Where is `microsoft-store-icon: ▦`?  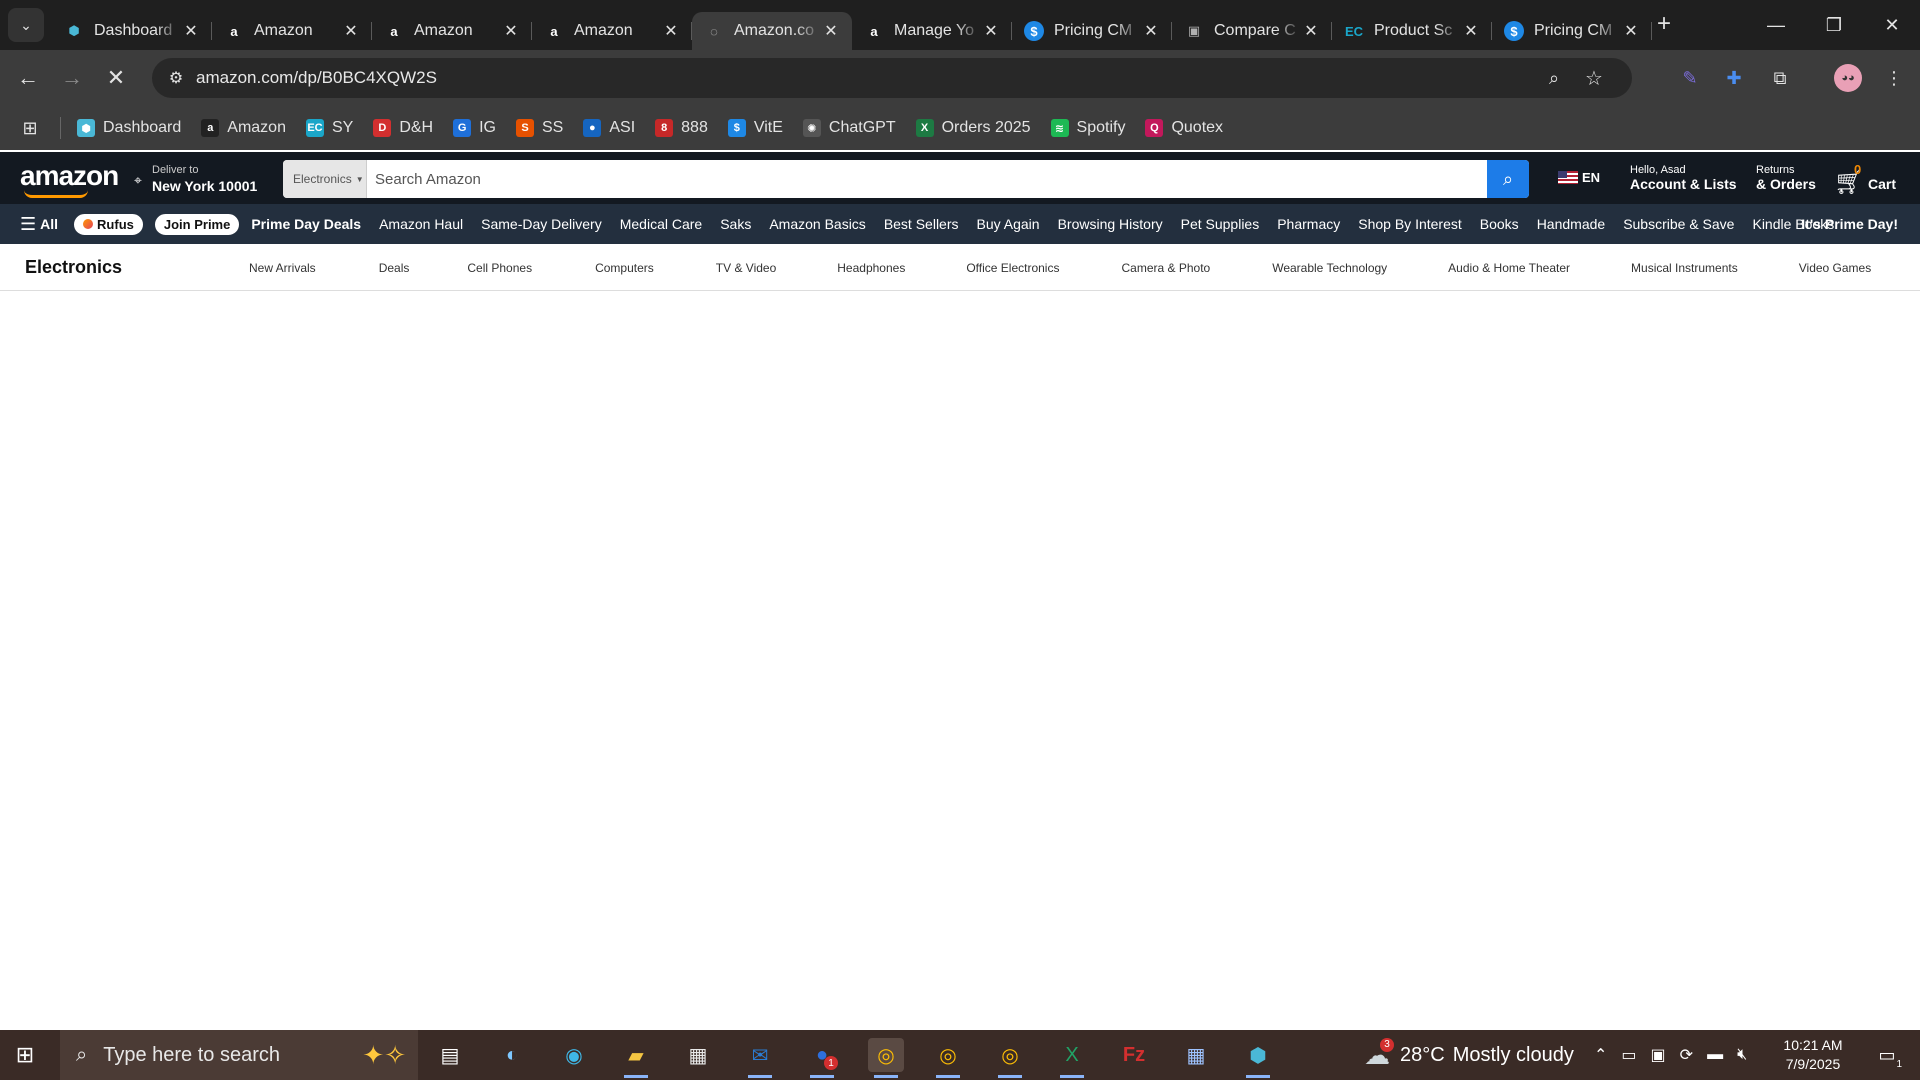 microsoft-store-icon: ▦ is located at coordinates (698, 1055).